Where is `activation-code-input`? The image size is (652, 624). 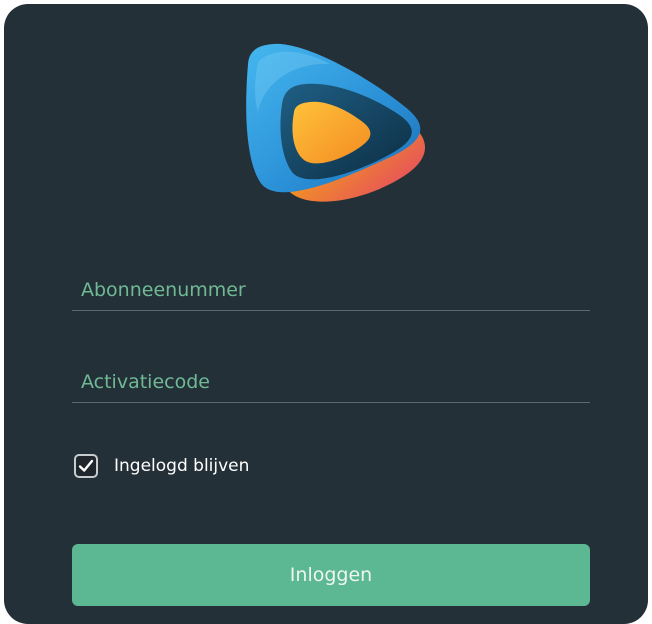 activation-code-input is located at coordinates (331, 382).